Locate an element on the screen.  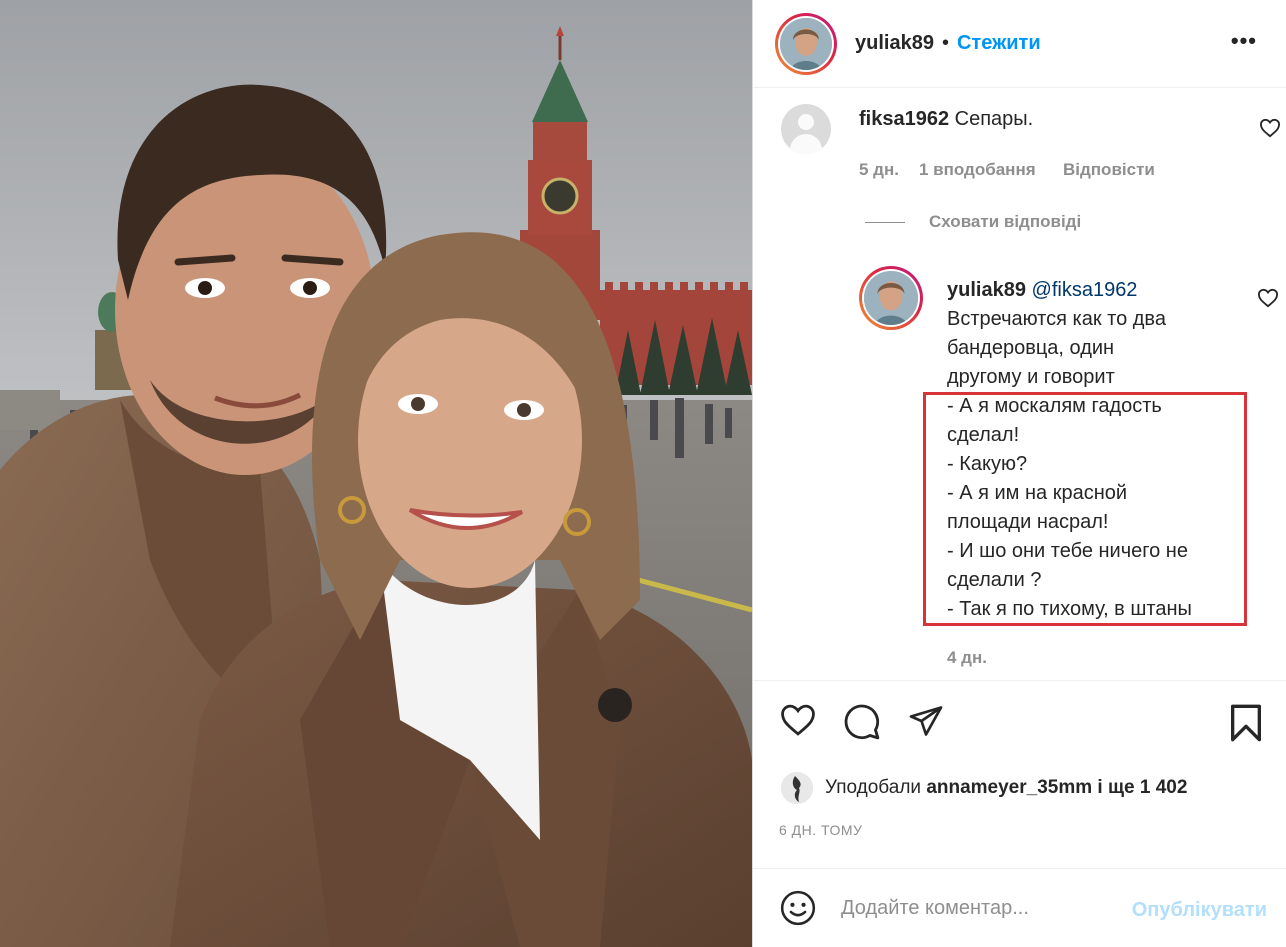
reply-line: - И шо они тебе ничего не is located at coordinates (1067, 551).